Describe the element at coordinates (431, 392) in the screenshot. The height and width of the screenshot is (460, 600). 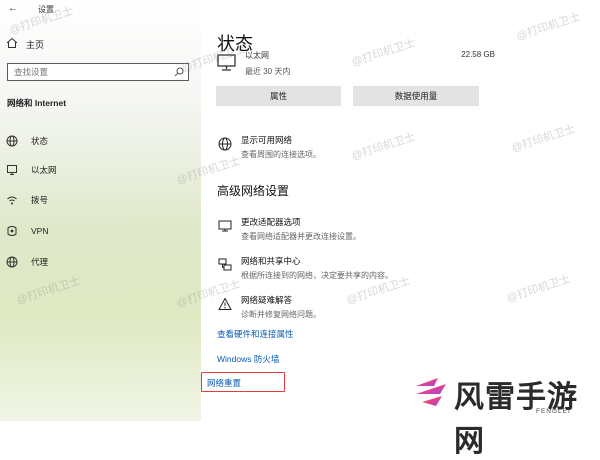
I see `brand-logo-icon` at that location.